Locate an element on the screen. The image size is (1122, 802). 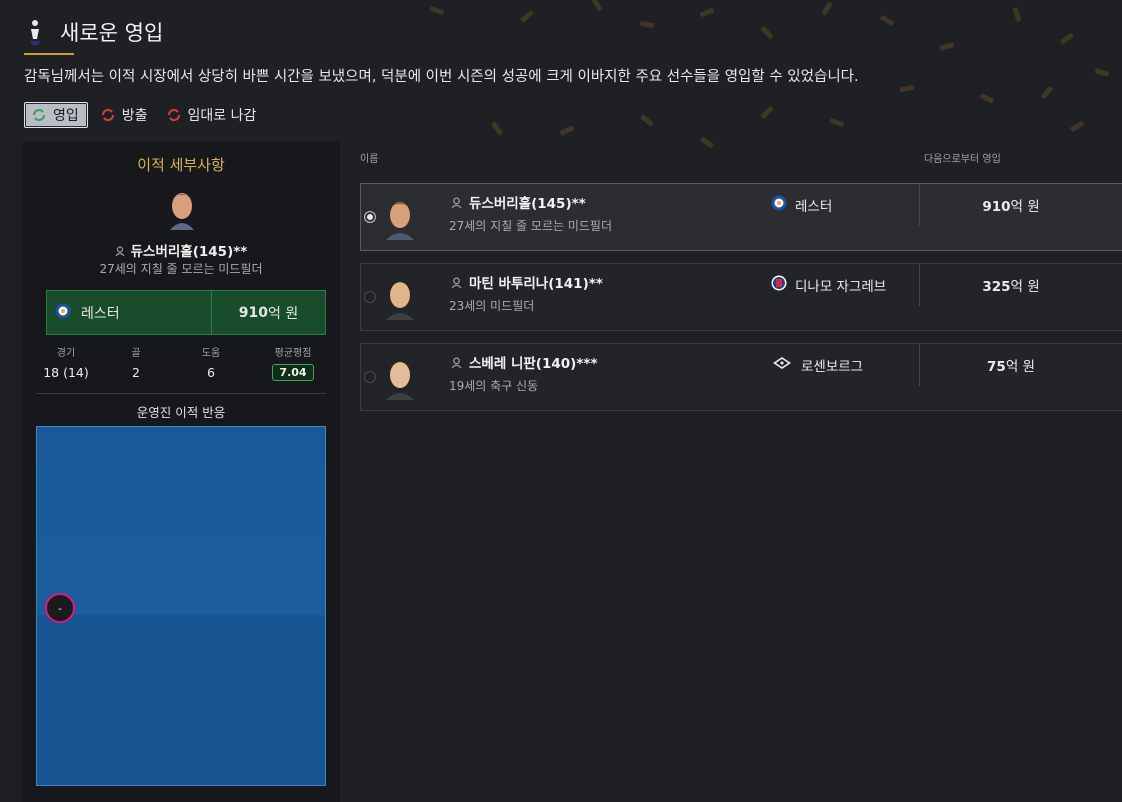
from-club: 로센보르그 is located at coordinates (817, 365).